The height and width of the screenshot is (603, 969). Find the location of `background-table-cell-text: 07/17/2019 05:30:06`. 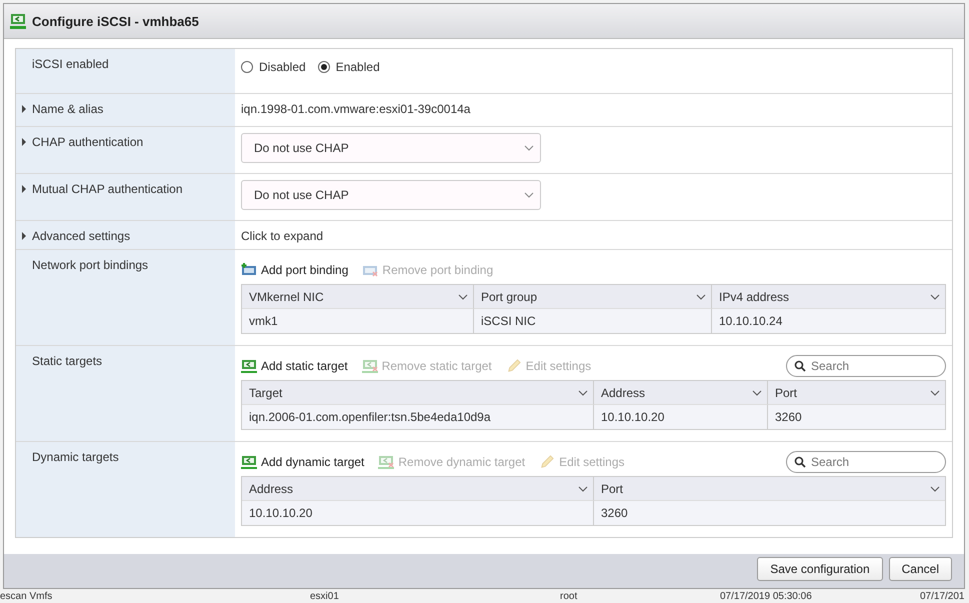

background-table-cell-text: 07/17/2019 05:30:06 is located at coordinates (766, 596).